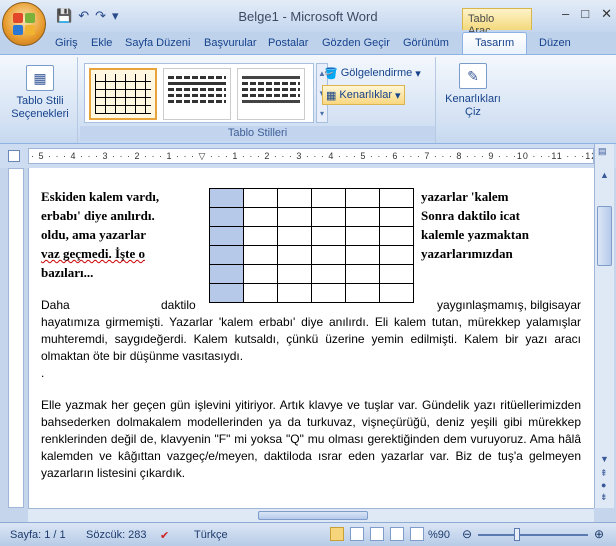  Describe the element at coordinates (604, 473) in the screenshot. I see `previous-page-icon: ⇞` at that location.